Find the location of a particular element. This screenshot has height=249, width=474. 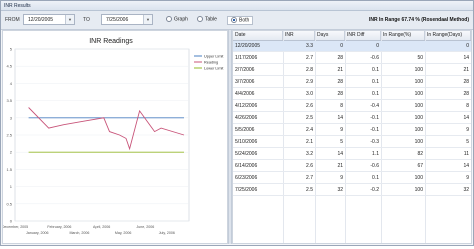

table-cell: 3.0 is located at coordinates (309, 94).